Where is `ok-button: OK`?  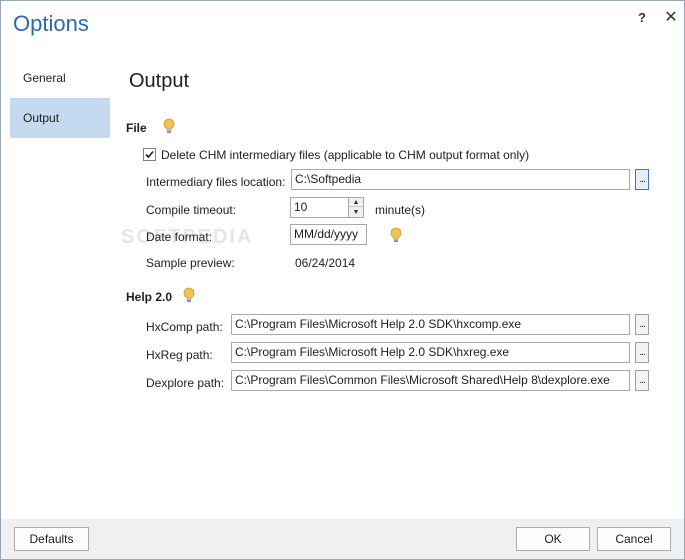 ok-button: OK is located at coordinates (553, 539).